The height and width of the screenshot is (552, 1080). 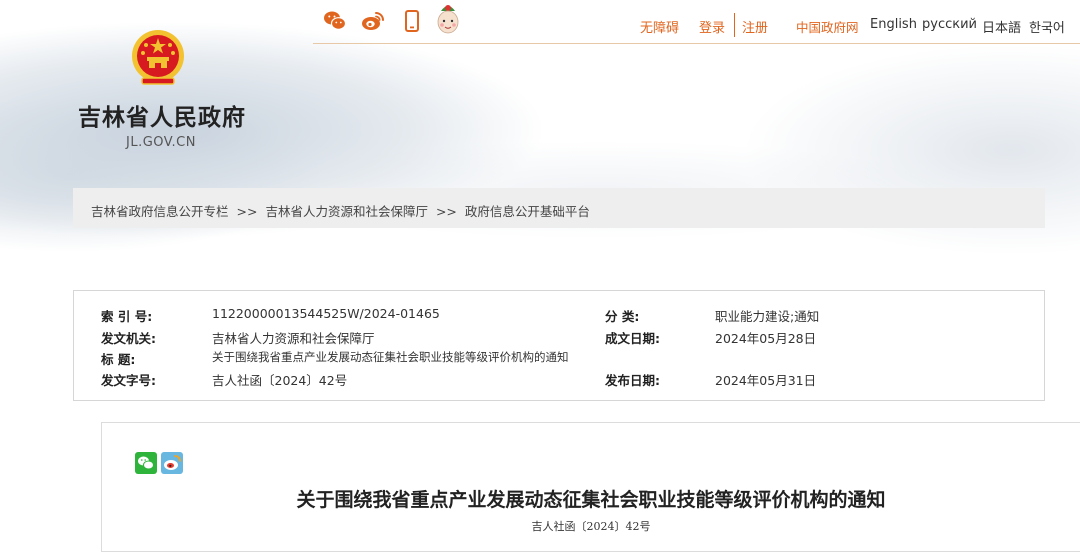 I want to click on register-link: 注册, so click(x=755, y=26).